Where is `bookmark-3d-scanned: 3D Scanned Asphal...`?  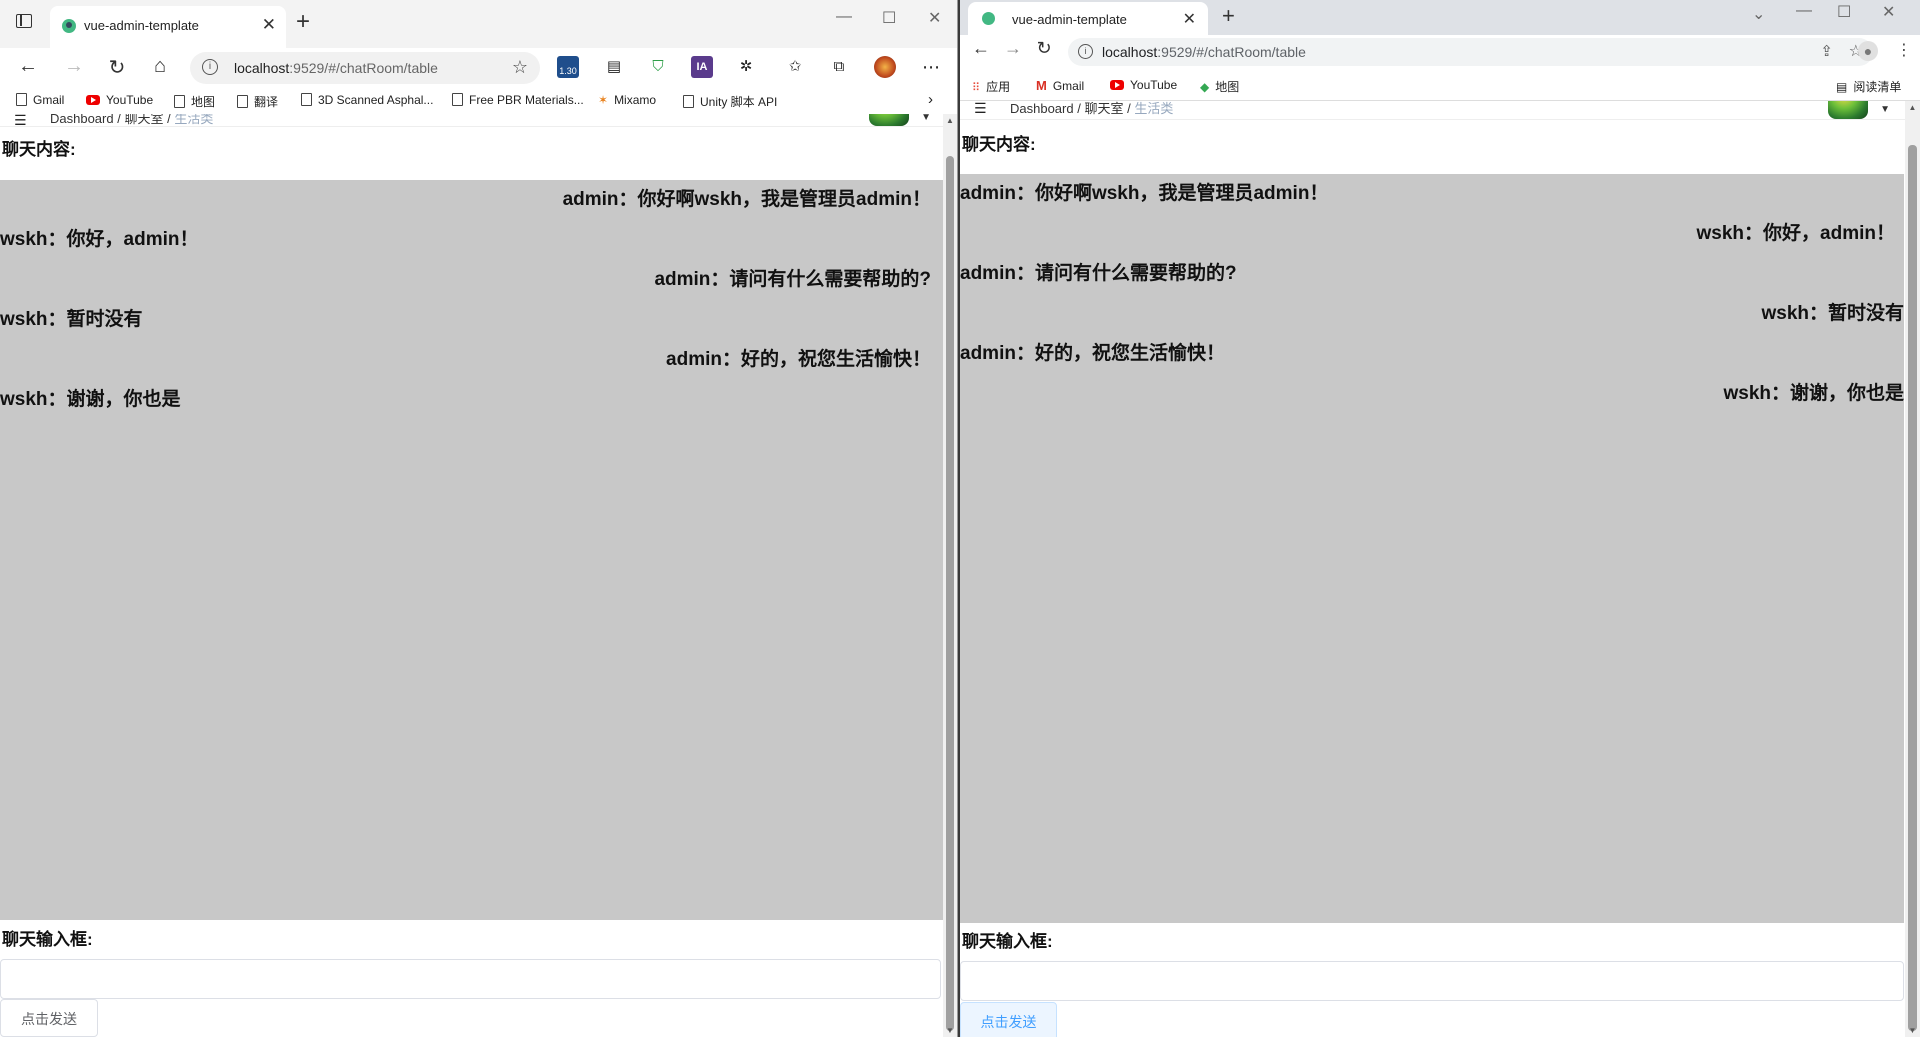
bookmark-3d-scanned: 3D Scanned Asphal... is located at coordinates (367, 100).